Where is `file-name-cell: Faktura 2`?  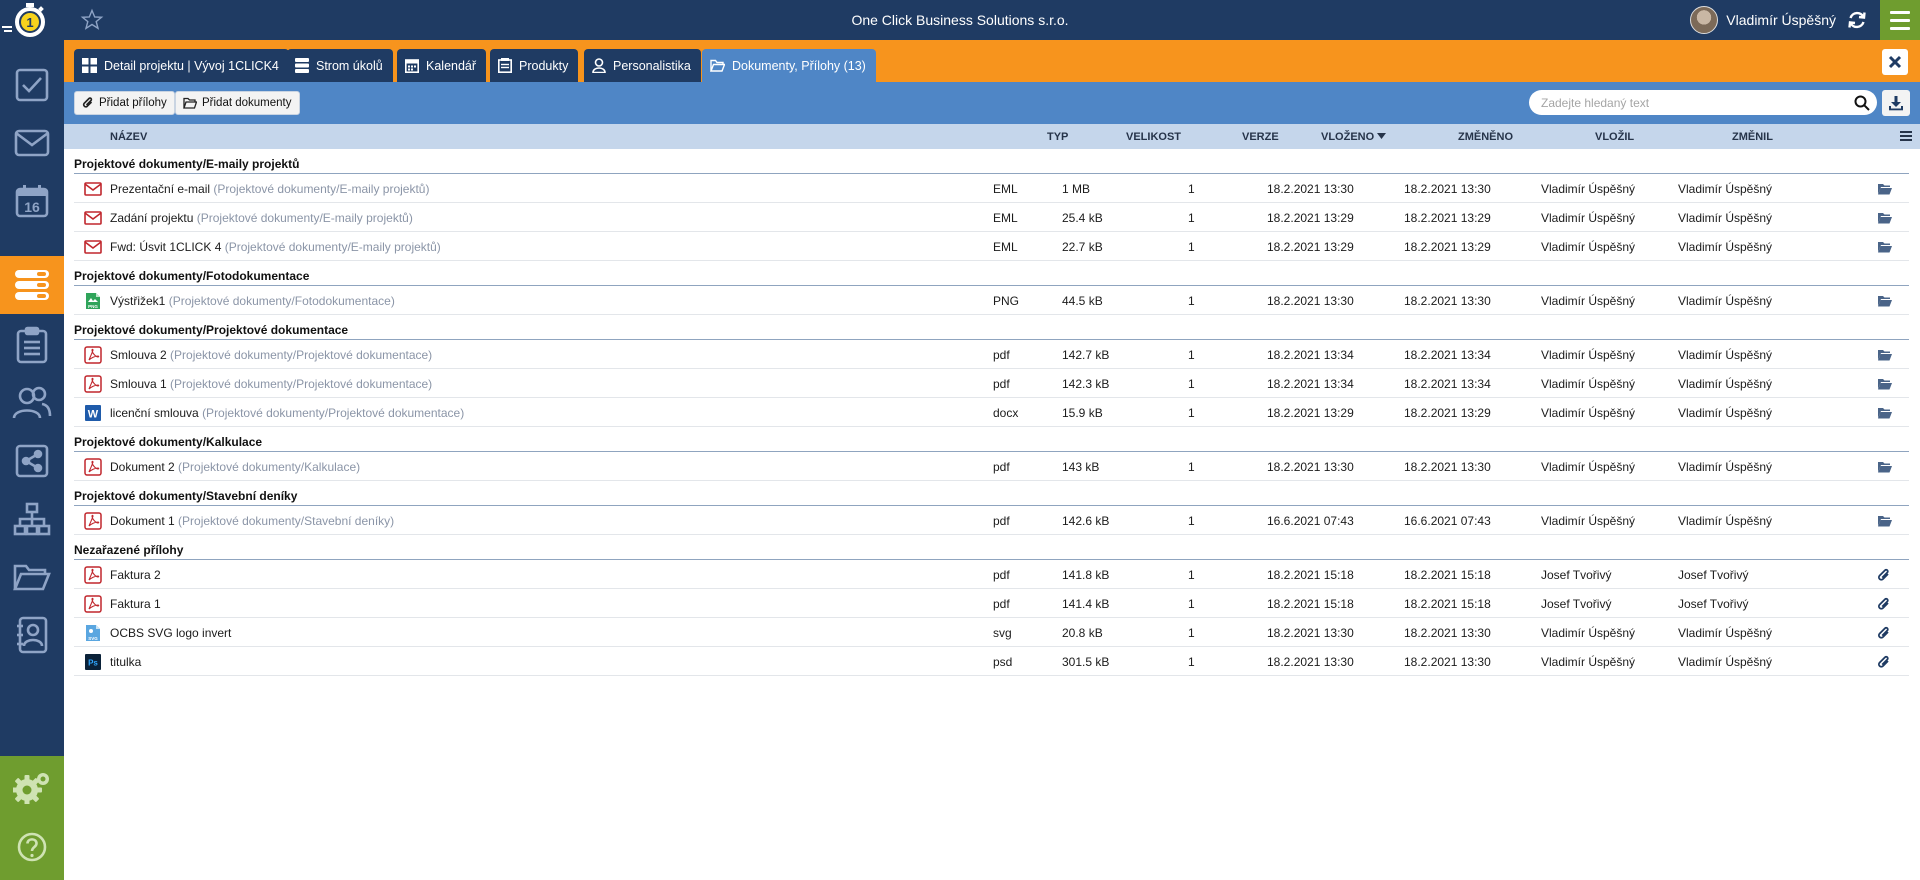
file-name-cell: Faktura 2 is located at coordinates (135, 575).